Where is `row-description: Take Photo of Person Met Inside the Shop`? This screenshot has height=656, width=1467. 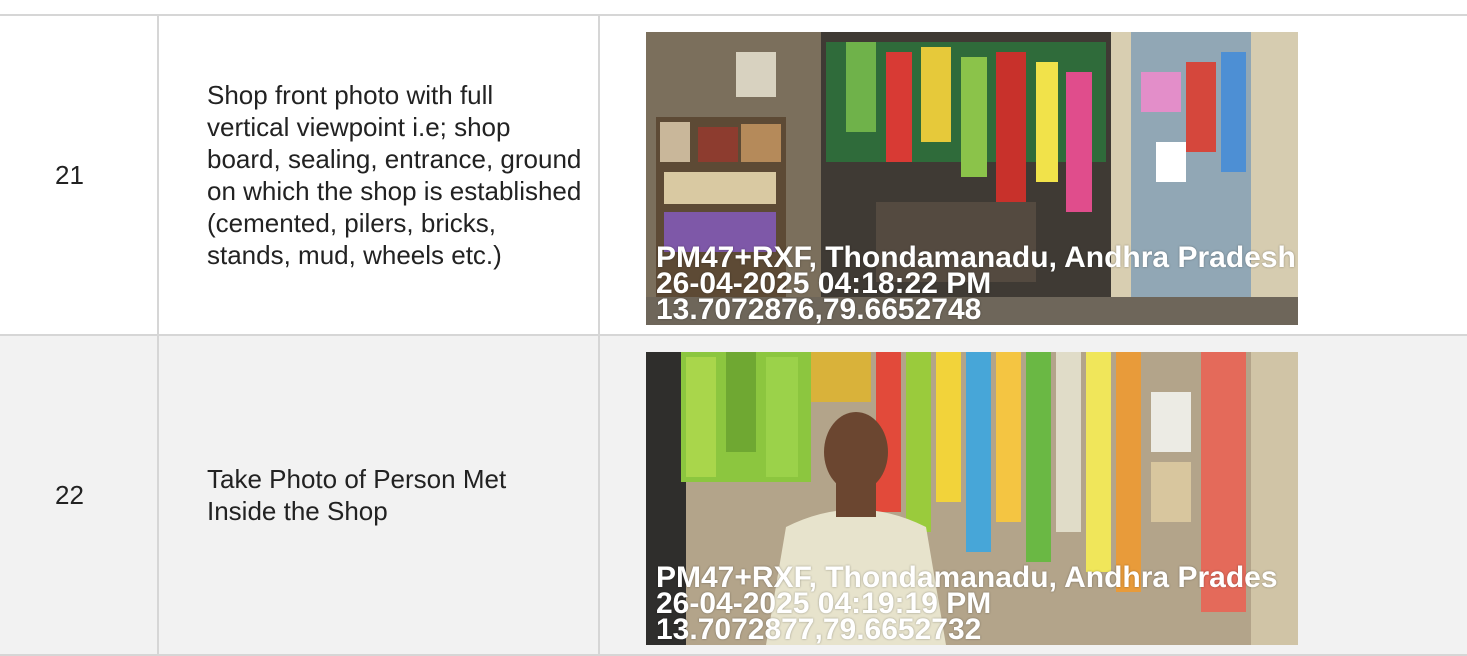 row-description: Take Photo of Person Met Inside the Shop is located at coordinates (377, 495).